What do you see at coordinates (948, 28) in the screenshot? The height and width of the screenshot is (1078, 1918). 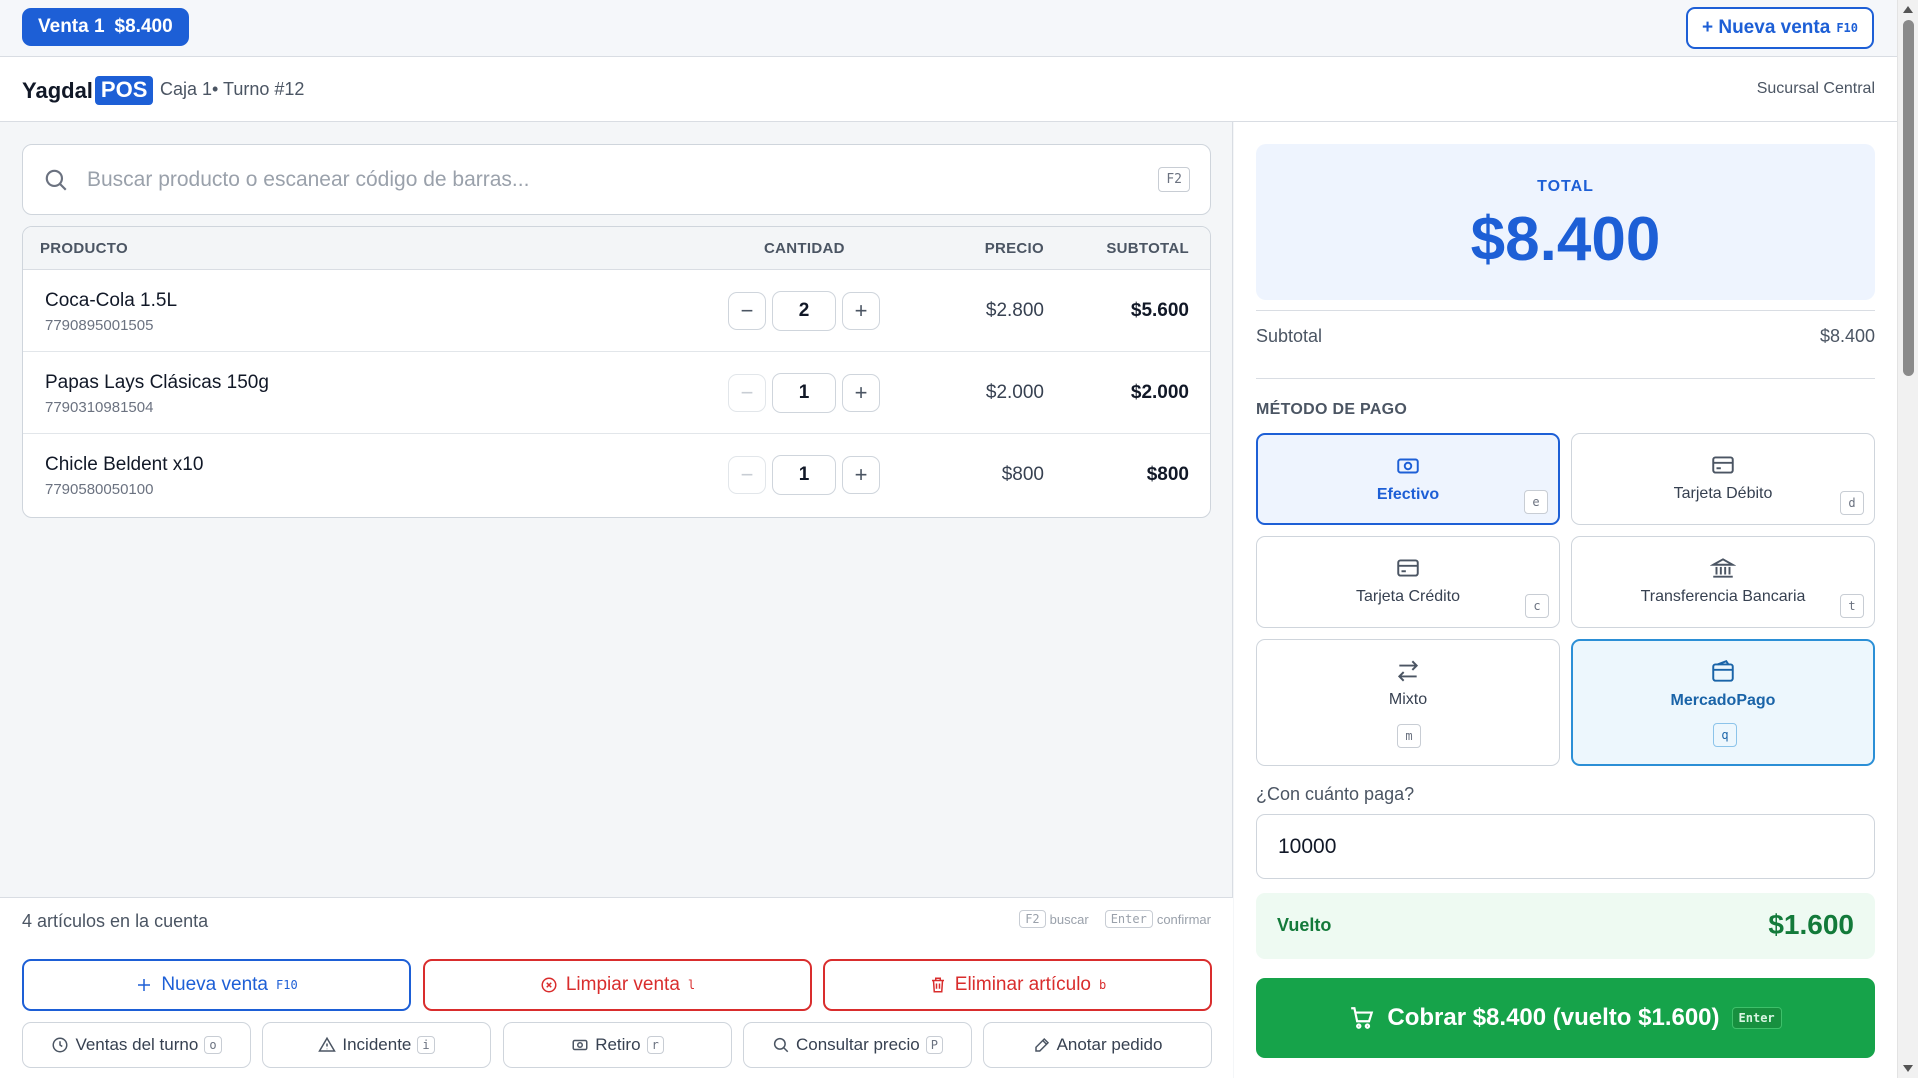 I see `sale-tab-bar: Venta 1 $8.400 + Nueva venta F10` at bounding box center [948, 28].